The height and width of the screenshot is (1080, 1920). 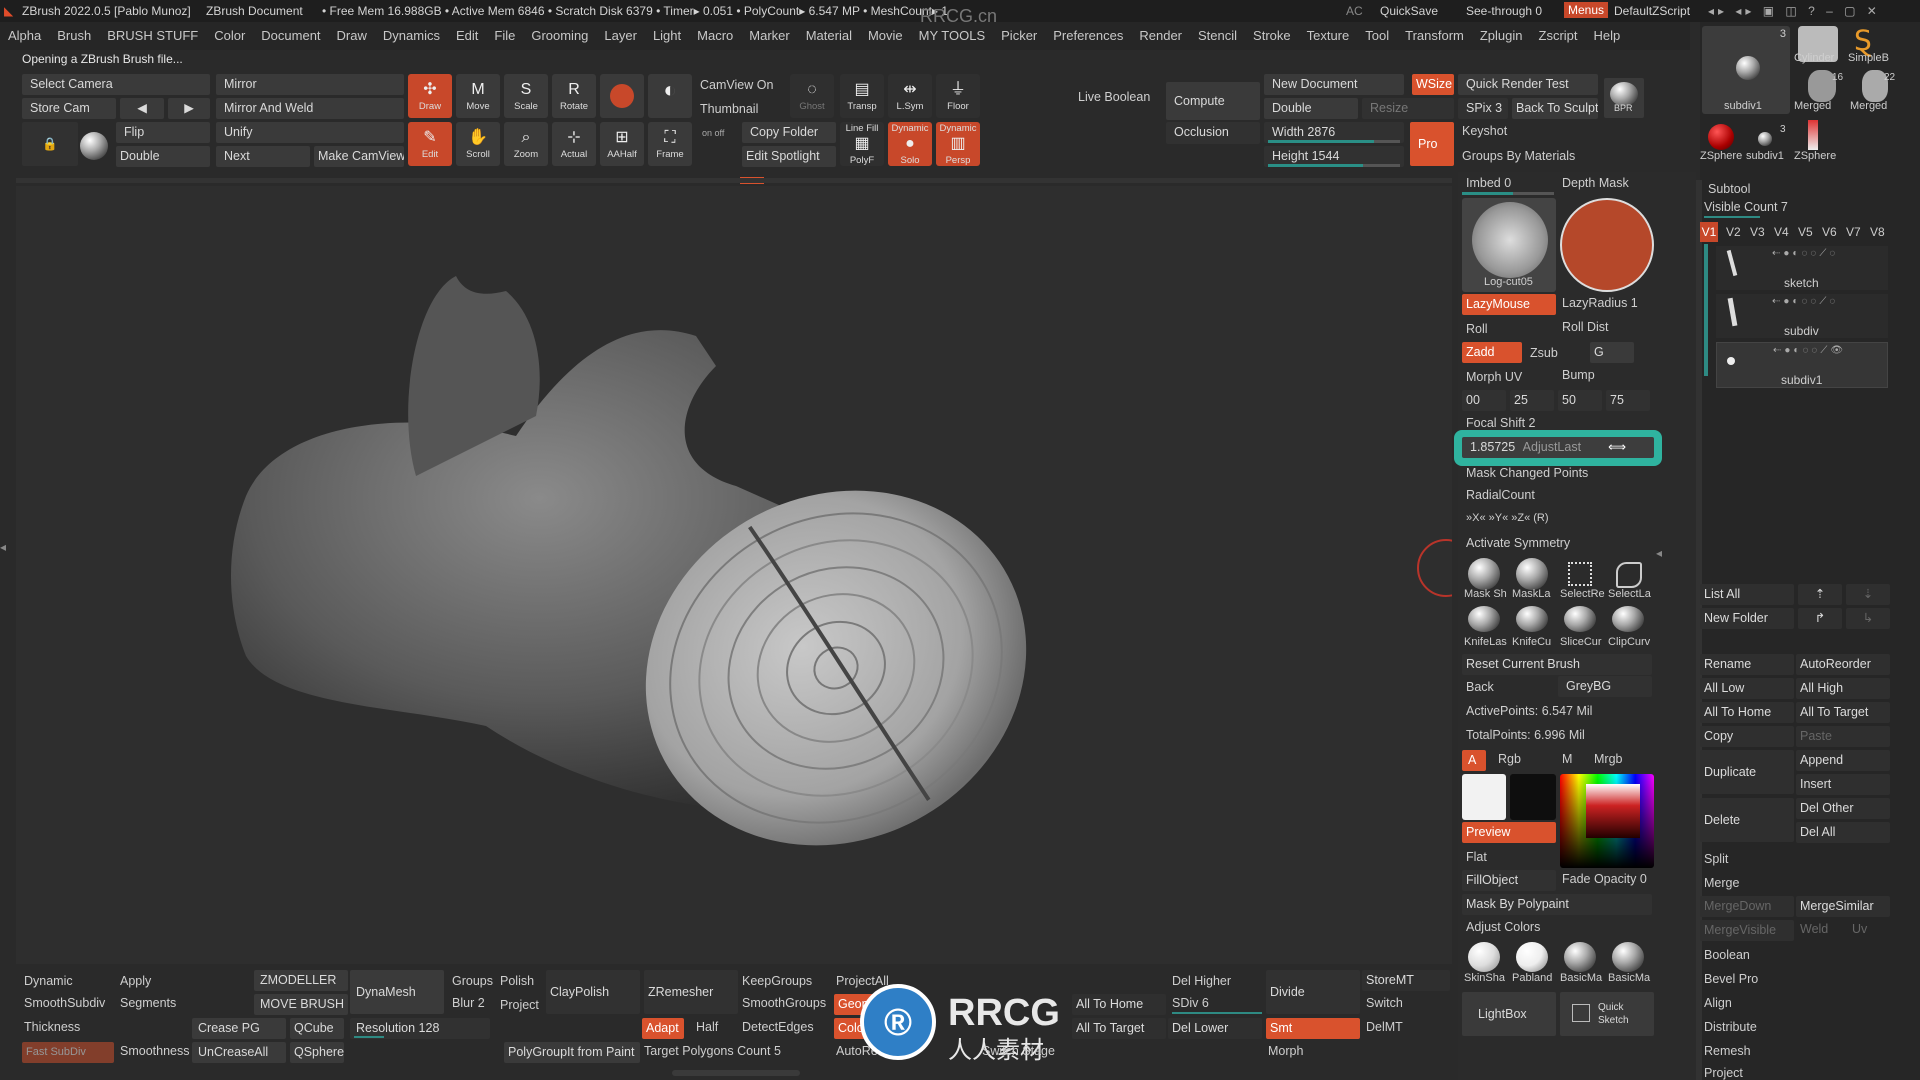 I want to click on del-other-button: Del Other, so click(x=1843, y=808).